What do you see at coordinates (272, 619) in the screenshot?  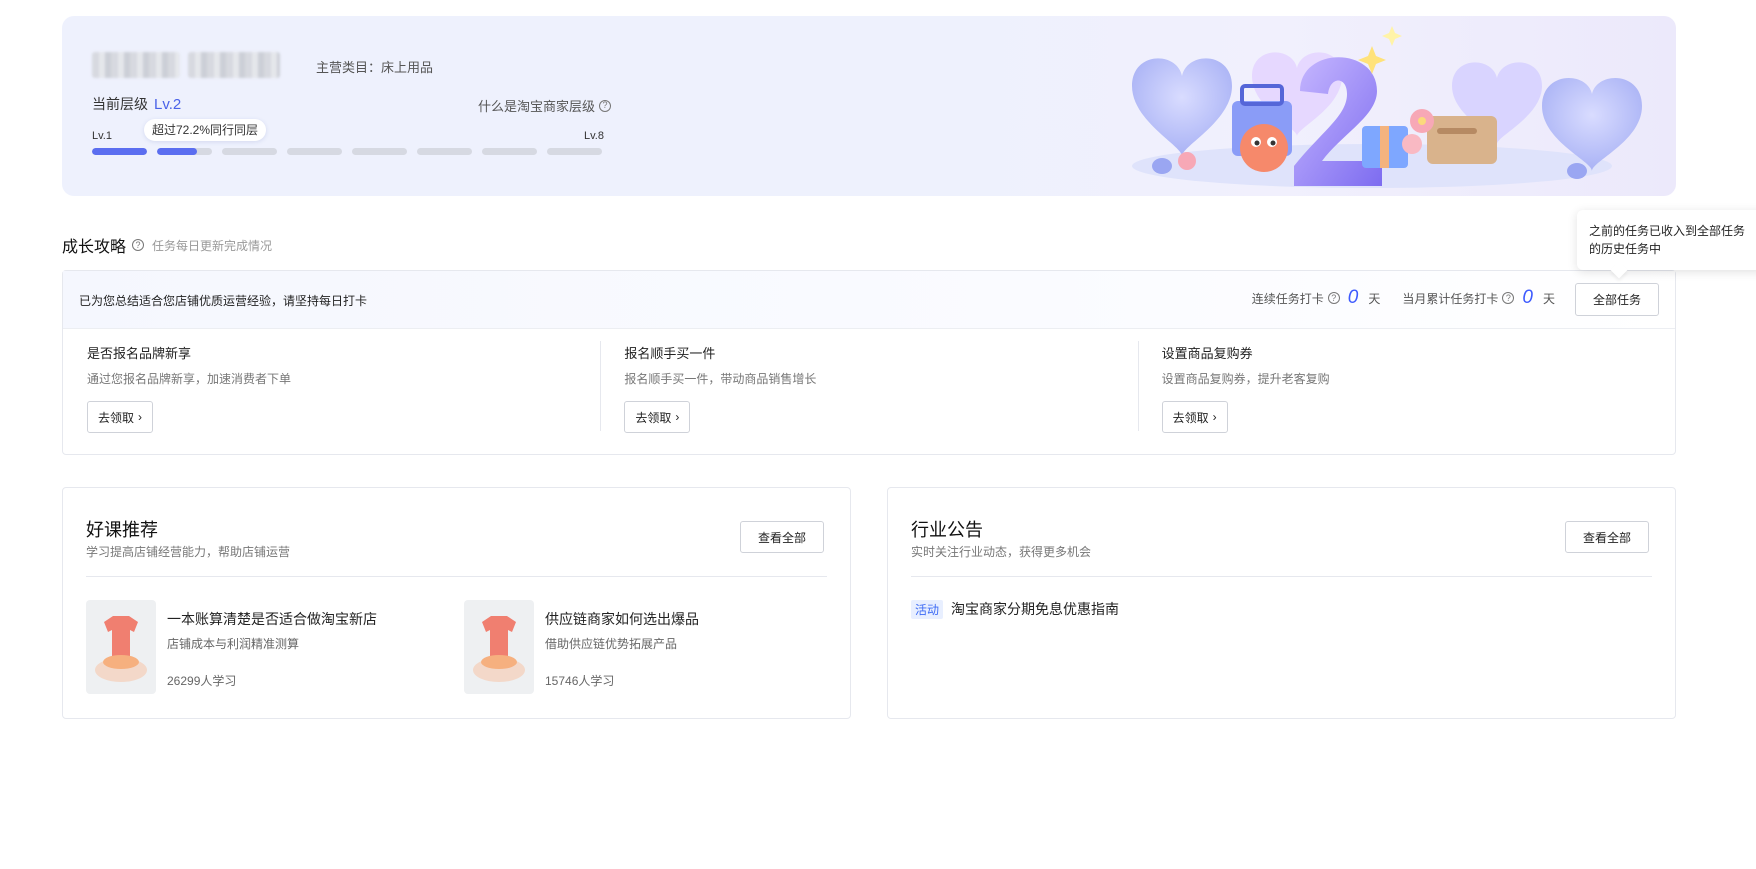 I see `course-title: 一本账算清楚是否适合做淘宝新店` at bounding box center [272, 619].